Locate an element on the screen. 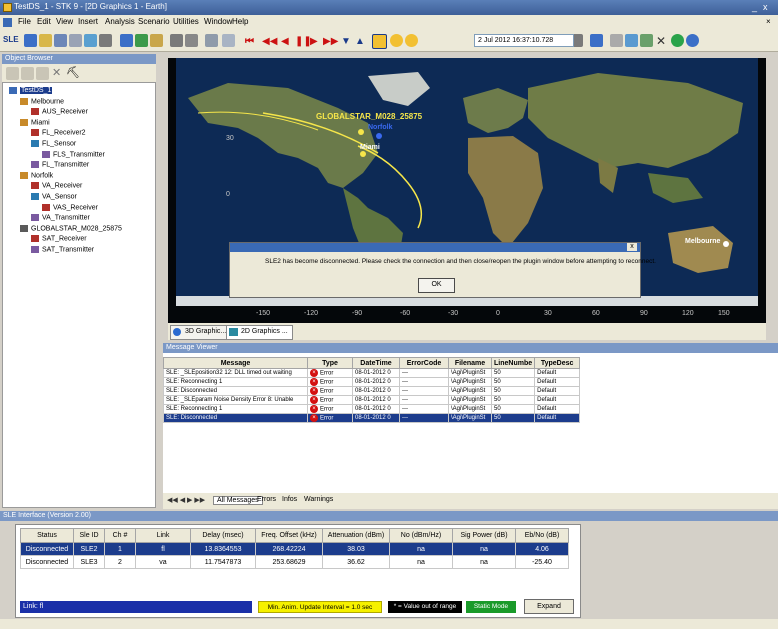 Image resolution: width=778 pixels, height=629 pixels. menu-scenario: Scenario is located at coordinates (154, 21).